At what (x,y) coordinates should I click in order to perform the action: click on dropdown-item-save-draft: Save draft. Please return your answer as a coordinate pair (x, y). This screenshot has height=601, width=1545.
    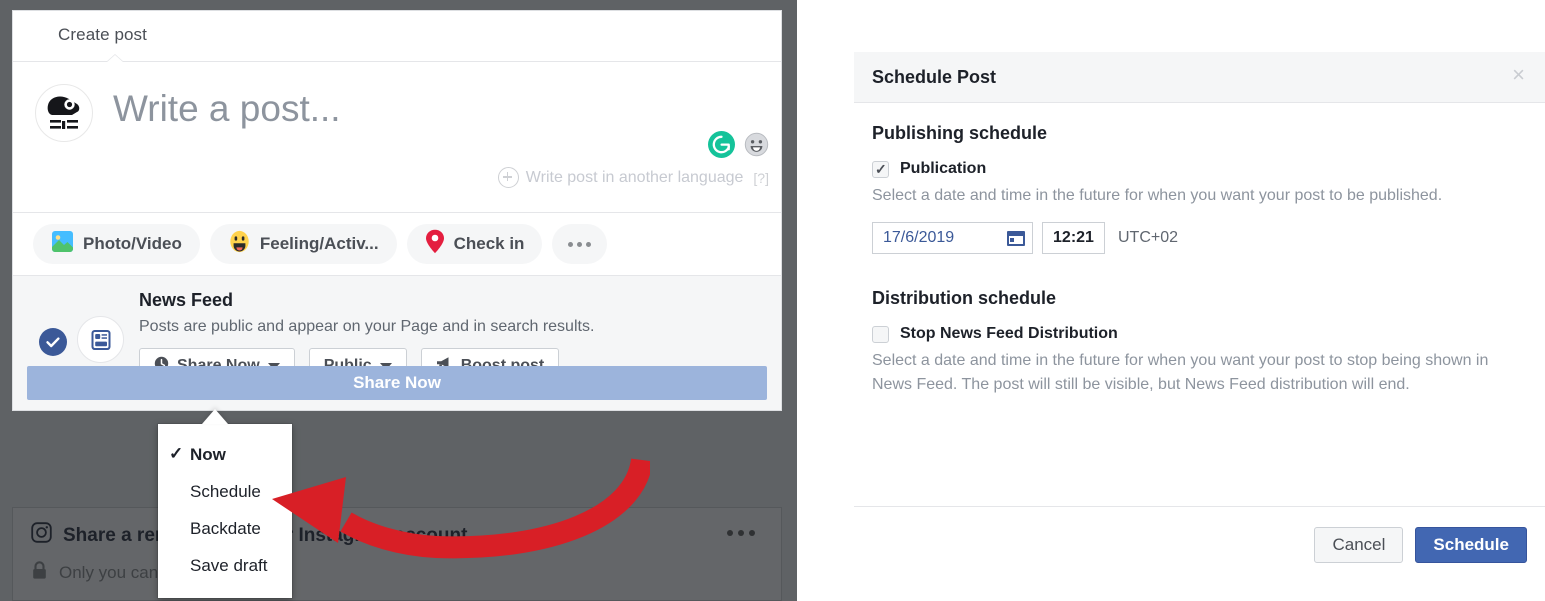
    Looking at the image, I should click on (225, 565).